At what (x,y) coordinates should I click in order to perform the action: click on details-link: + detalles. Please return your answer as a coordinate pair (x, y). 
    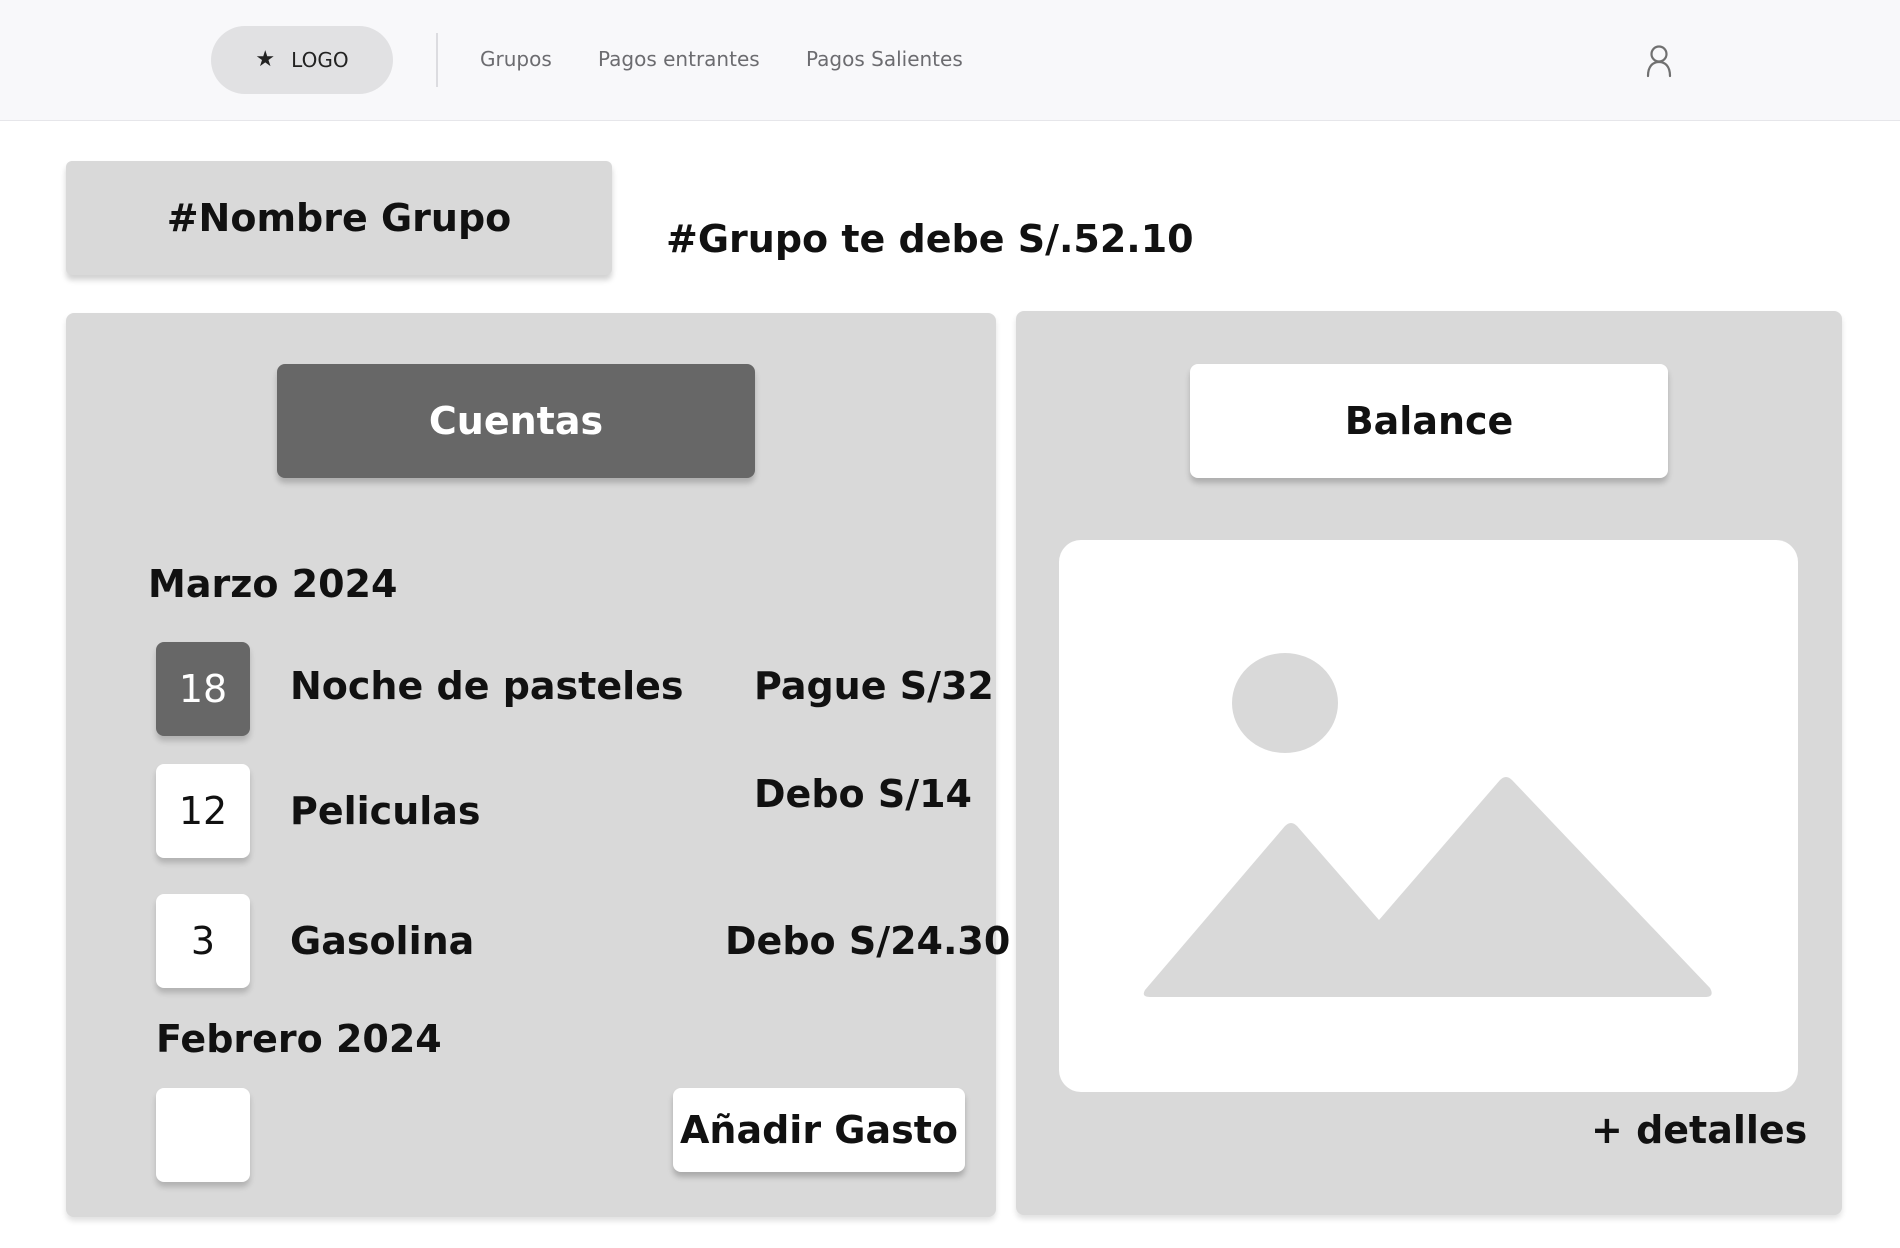
    Looking at the image, I should click on (1699, 1130).